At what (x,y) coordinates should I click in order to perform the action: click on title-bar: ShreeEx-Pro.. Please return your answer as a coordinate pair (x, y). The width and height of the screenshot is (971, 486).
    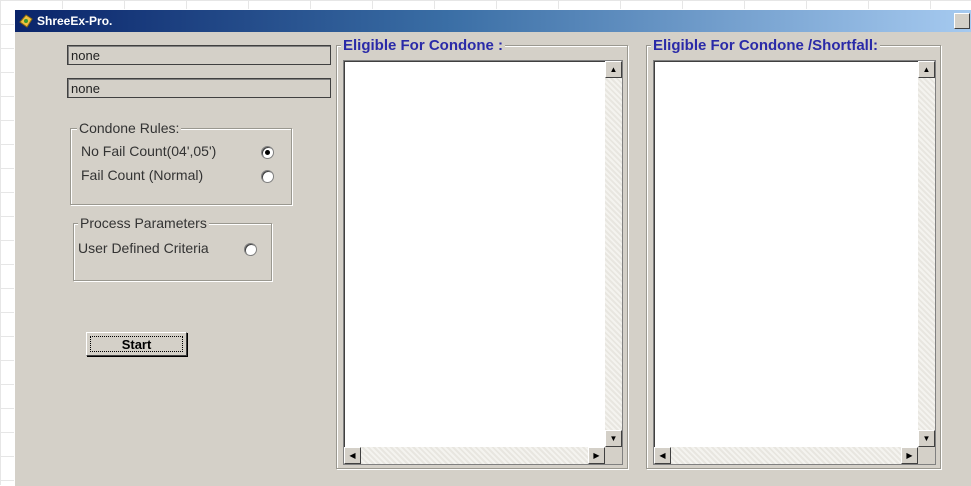
    Looking at the image, I should click on (493, 21).